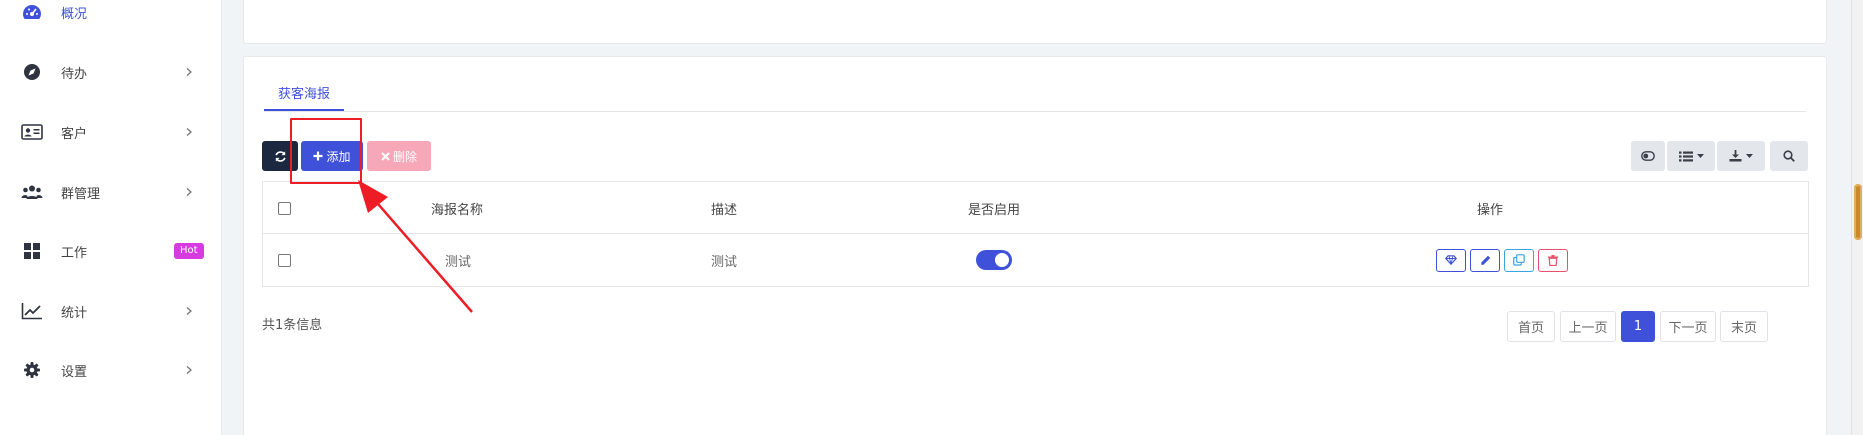 This screenshot has width=1863, height=435. What do you see at coordinates (74, 313) in the screenshot?
I see `sidebar-item-label: 统计` at bounding box center [74, 313].